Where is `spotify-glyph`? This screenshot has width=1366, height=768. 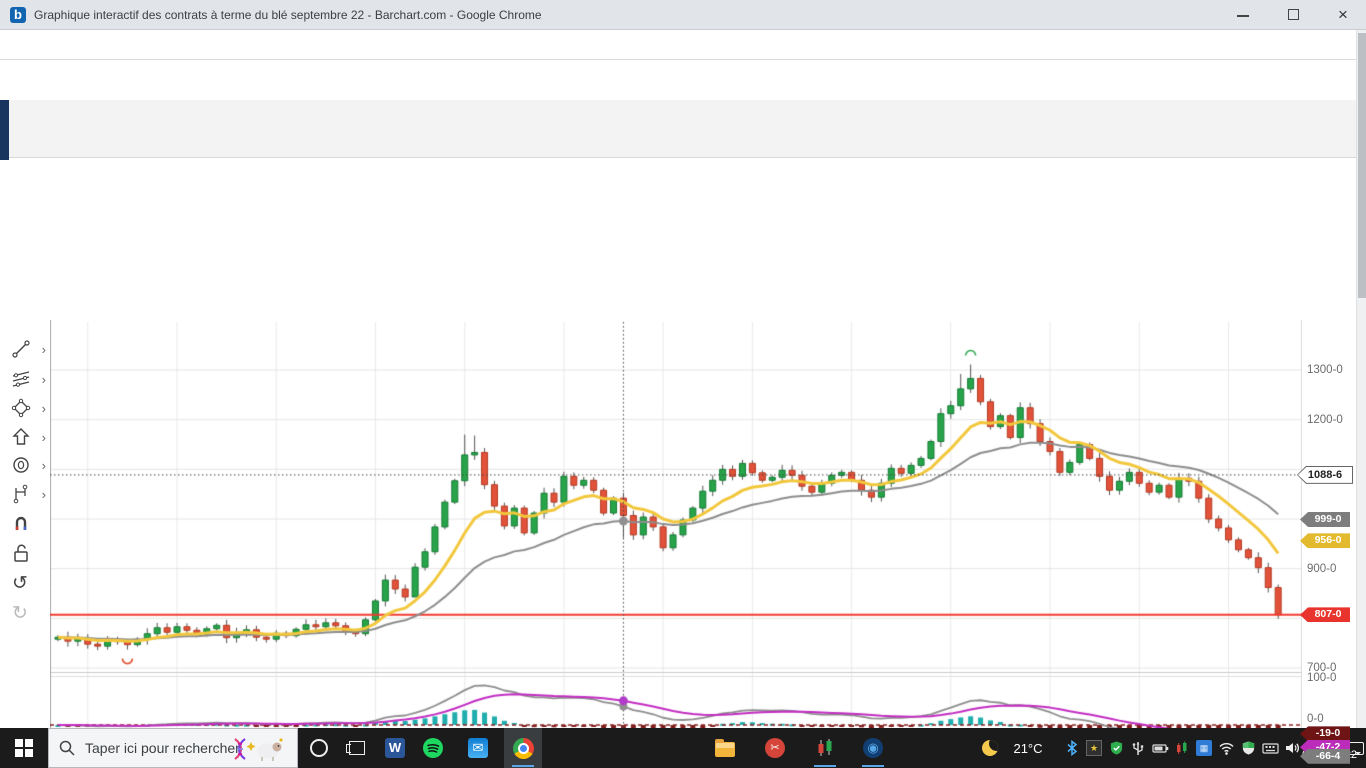 spotify-glyph is located at coordinates (433, 748).